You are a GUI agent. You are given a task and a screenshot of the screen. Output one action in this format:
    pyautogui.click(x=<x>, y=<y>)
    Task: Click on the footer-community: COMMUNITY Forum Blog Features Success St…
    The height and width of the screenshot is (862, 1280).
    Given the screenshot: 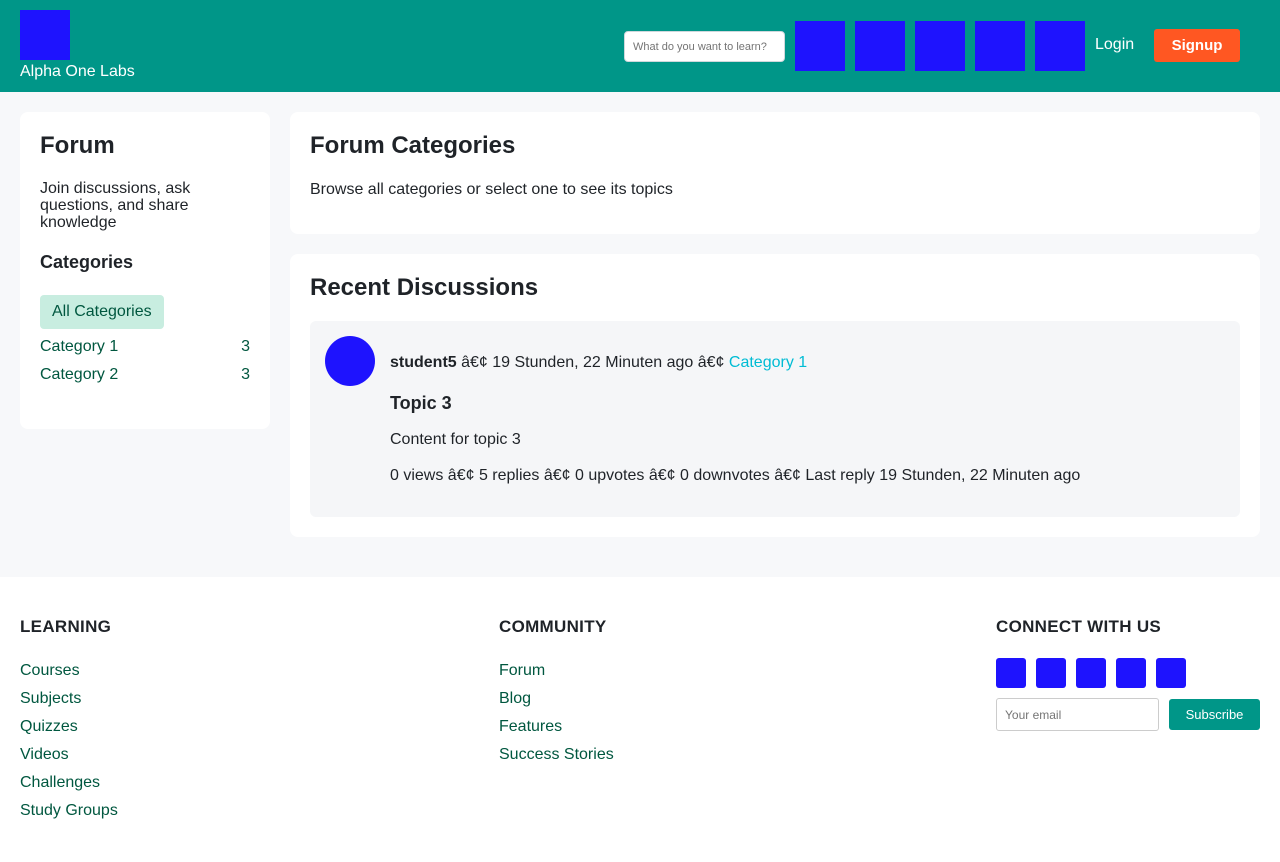 What is the action you would take?
    pyautogui.click(x=556, y=695)
    